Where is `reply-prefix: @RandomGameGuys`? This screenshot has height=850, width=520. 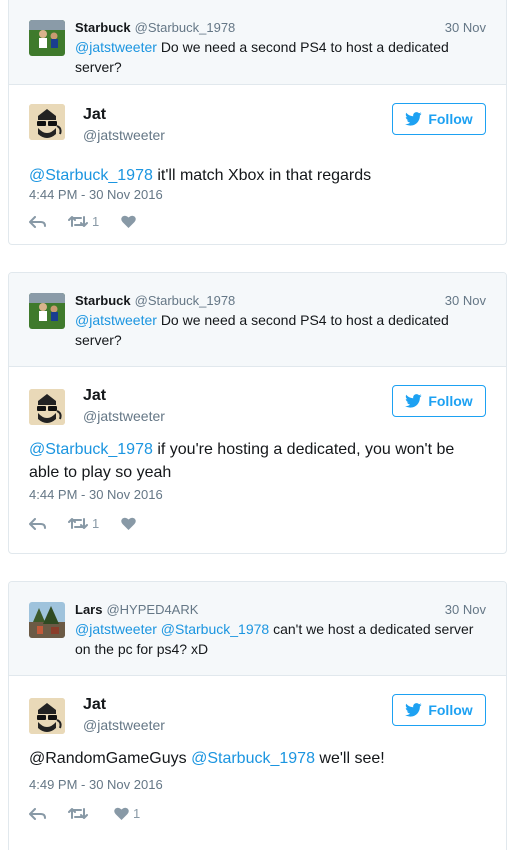
reply-prefix: @RandomGameGuys is located at coordinates (108, 758).